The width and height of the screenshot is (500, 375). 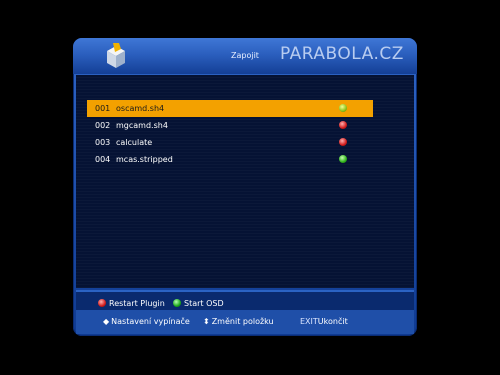 What do you see at coordinates (332, 321) in the screenshot?
I see `exit-label: Ukončit` at bounding box center [332, 321].